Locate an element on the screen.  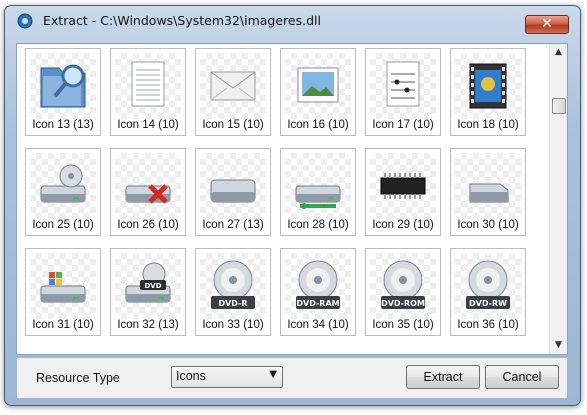
hard-drive-icon is located at coordinates (233, 191).